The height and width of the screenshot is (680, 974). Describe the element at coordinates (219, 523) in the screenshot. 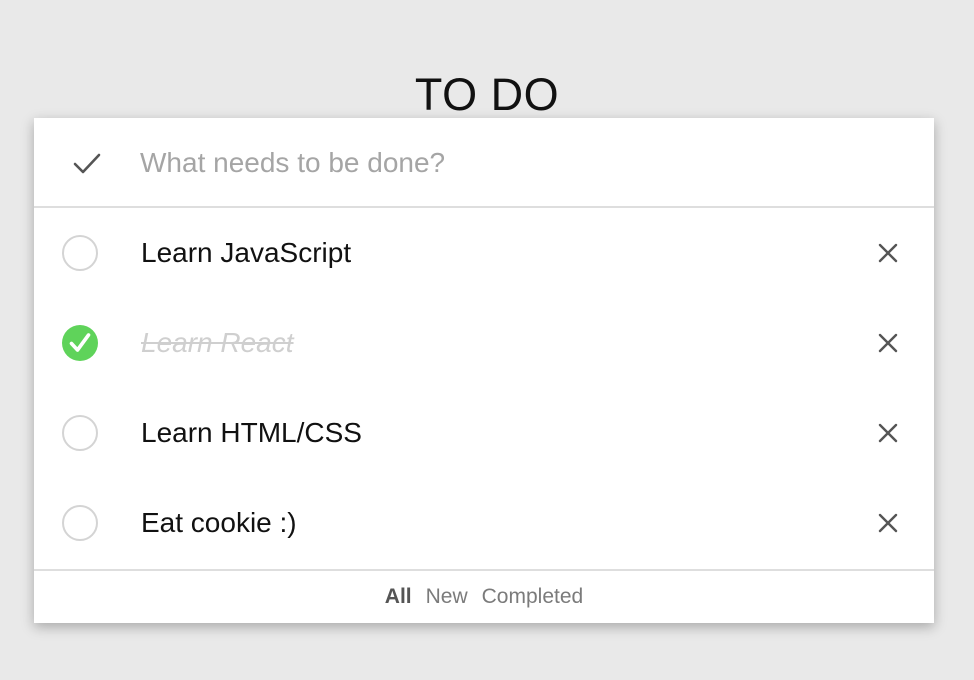

I see `todo-label: Eat cookie :)` at that location.